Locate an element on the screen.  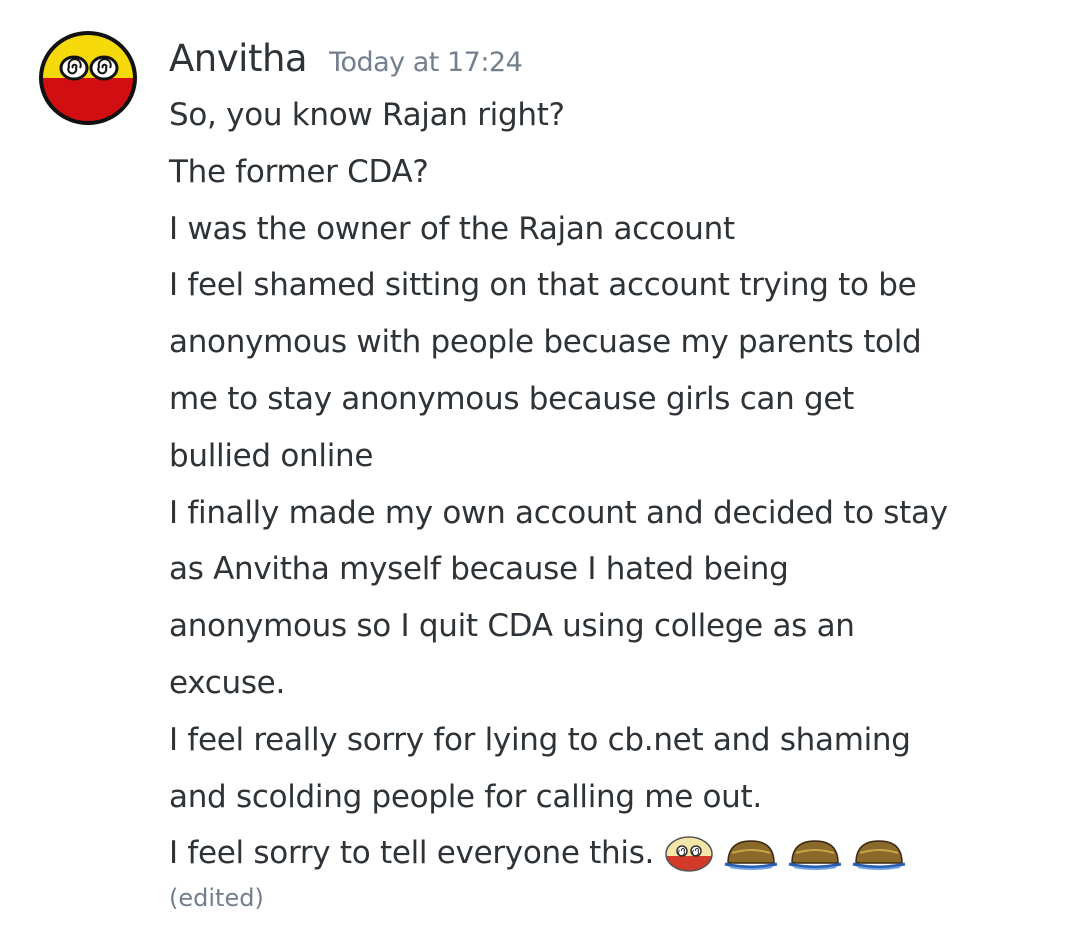
author-username: Anvitha is located at coordinates (238, 58).